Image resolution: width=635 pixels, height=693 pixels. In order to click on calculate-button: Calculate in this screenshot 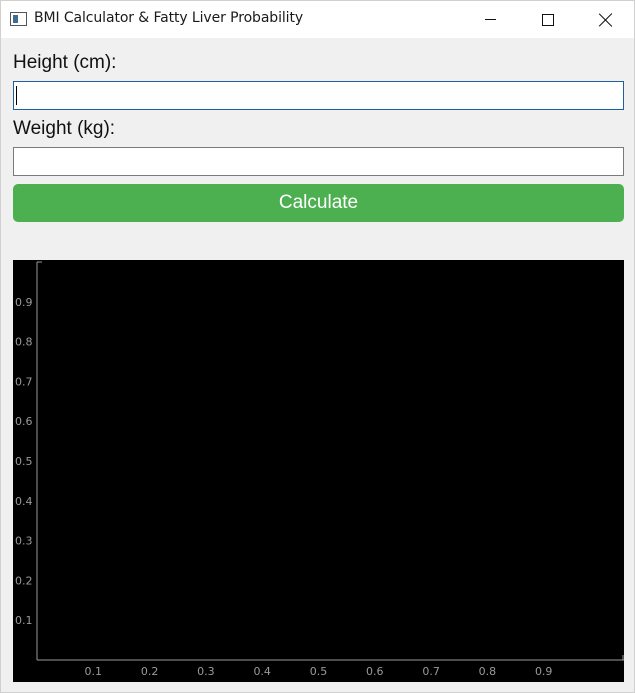, I will do `click(318, 203)`.